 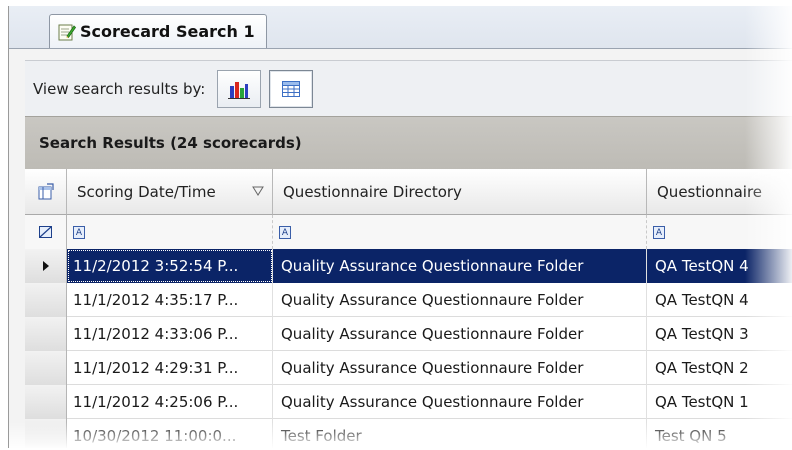 I want to click on current-row-arrow-icon, so click(x=45, y=266).